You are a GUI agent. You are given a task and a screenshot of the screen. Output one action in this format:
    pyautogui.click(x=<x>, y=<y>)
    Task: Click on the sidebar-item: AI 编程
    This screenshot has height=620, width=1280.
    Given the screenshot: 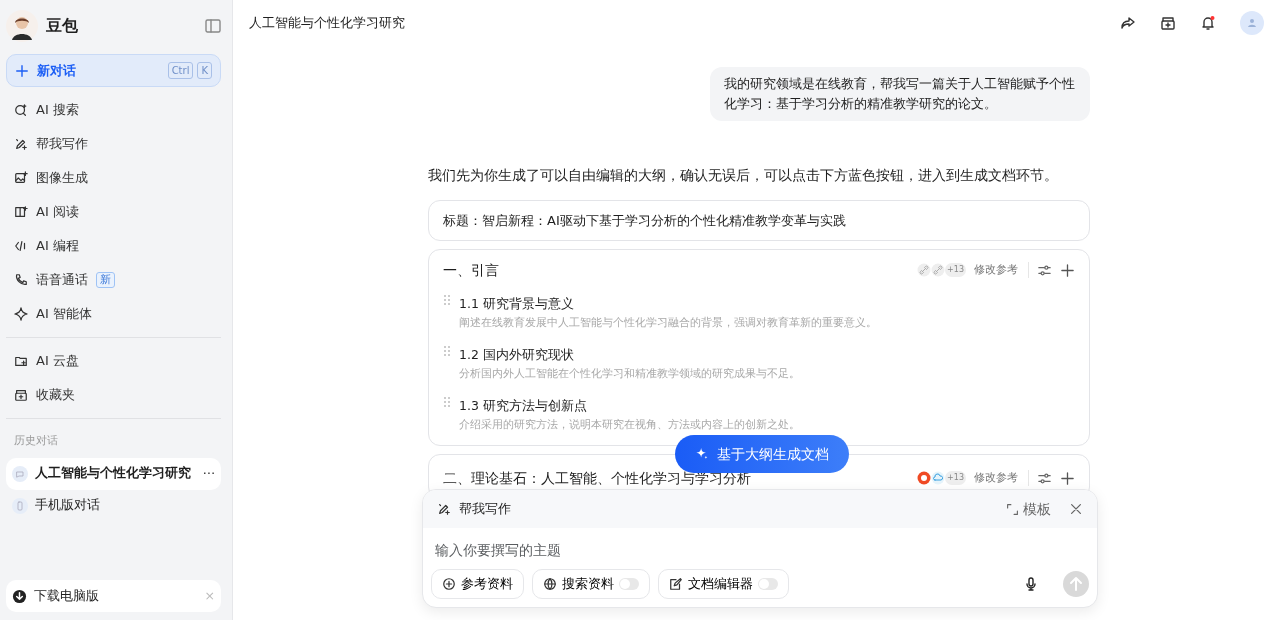 What is the action you would take?
    pyautogui.click(x=113, y=246)
    